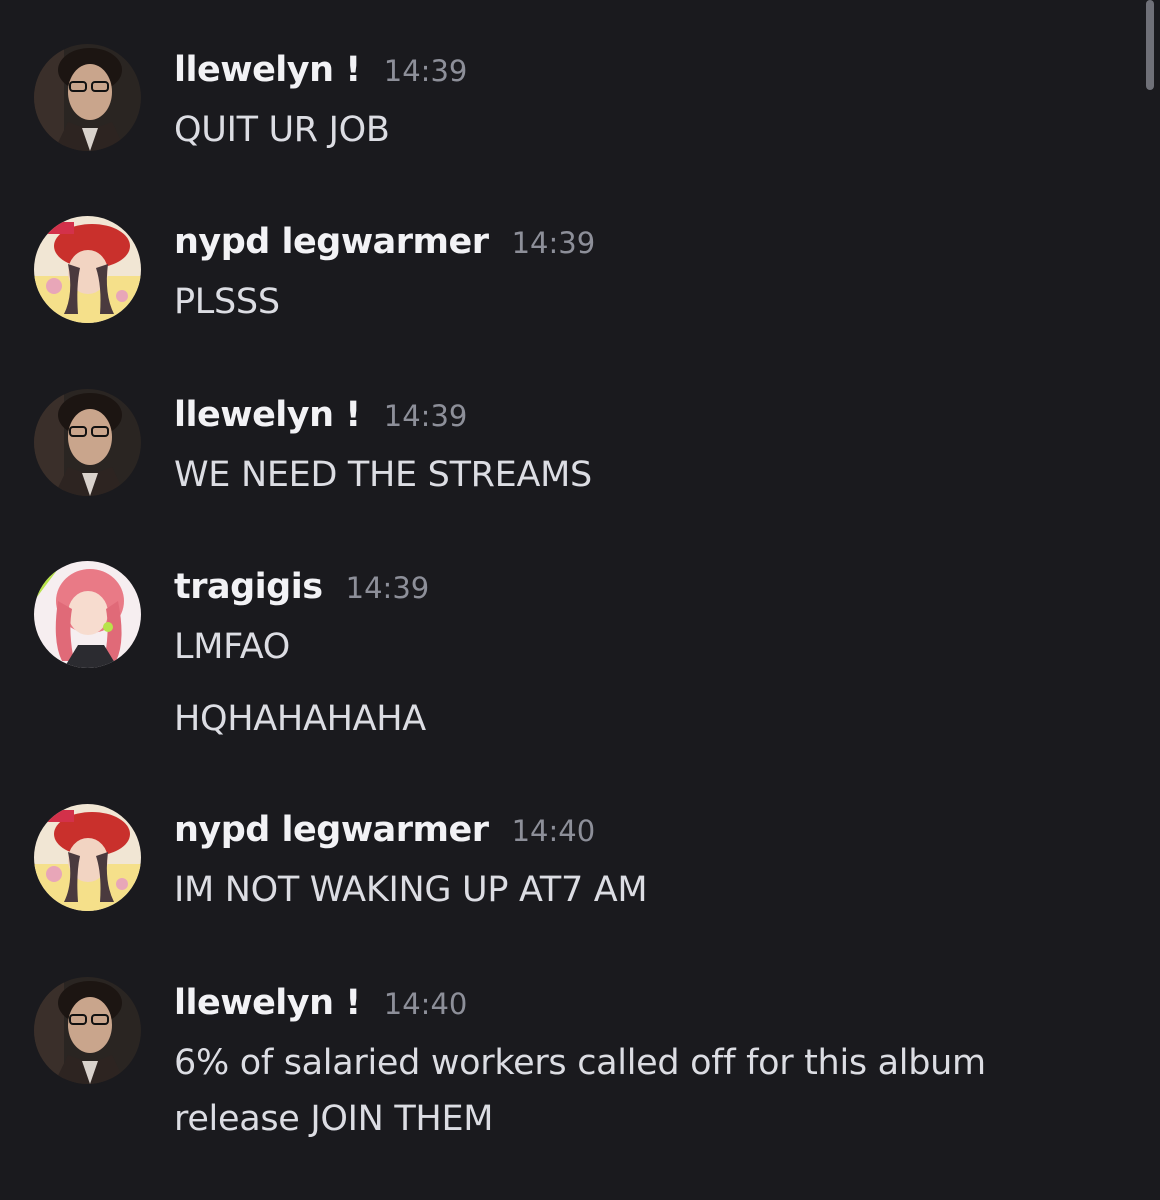 The height and width of the screenshot is (1200, 1160). Describe the element at coordinates (411, 890) in the screenshot. I see `message-text: IM NOT WAKING UP AT7 AM` at that location.